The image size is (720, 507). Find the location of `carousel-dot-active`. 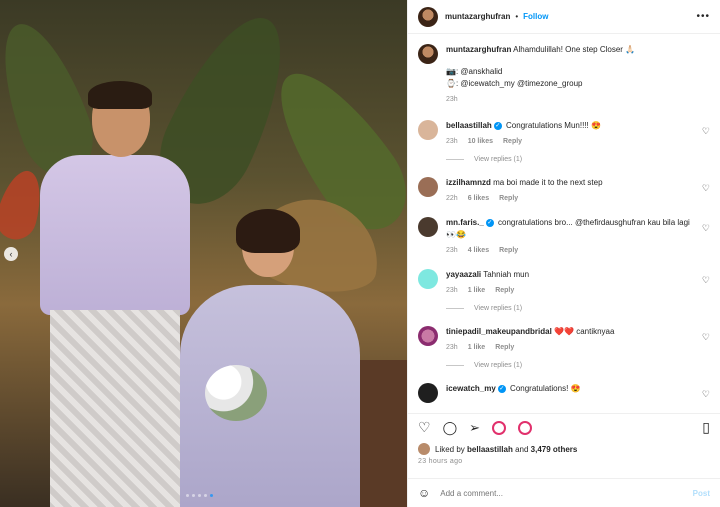

carousel-dot-active is located at coordinates (211, 495).